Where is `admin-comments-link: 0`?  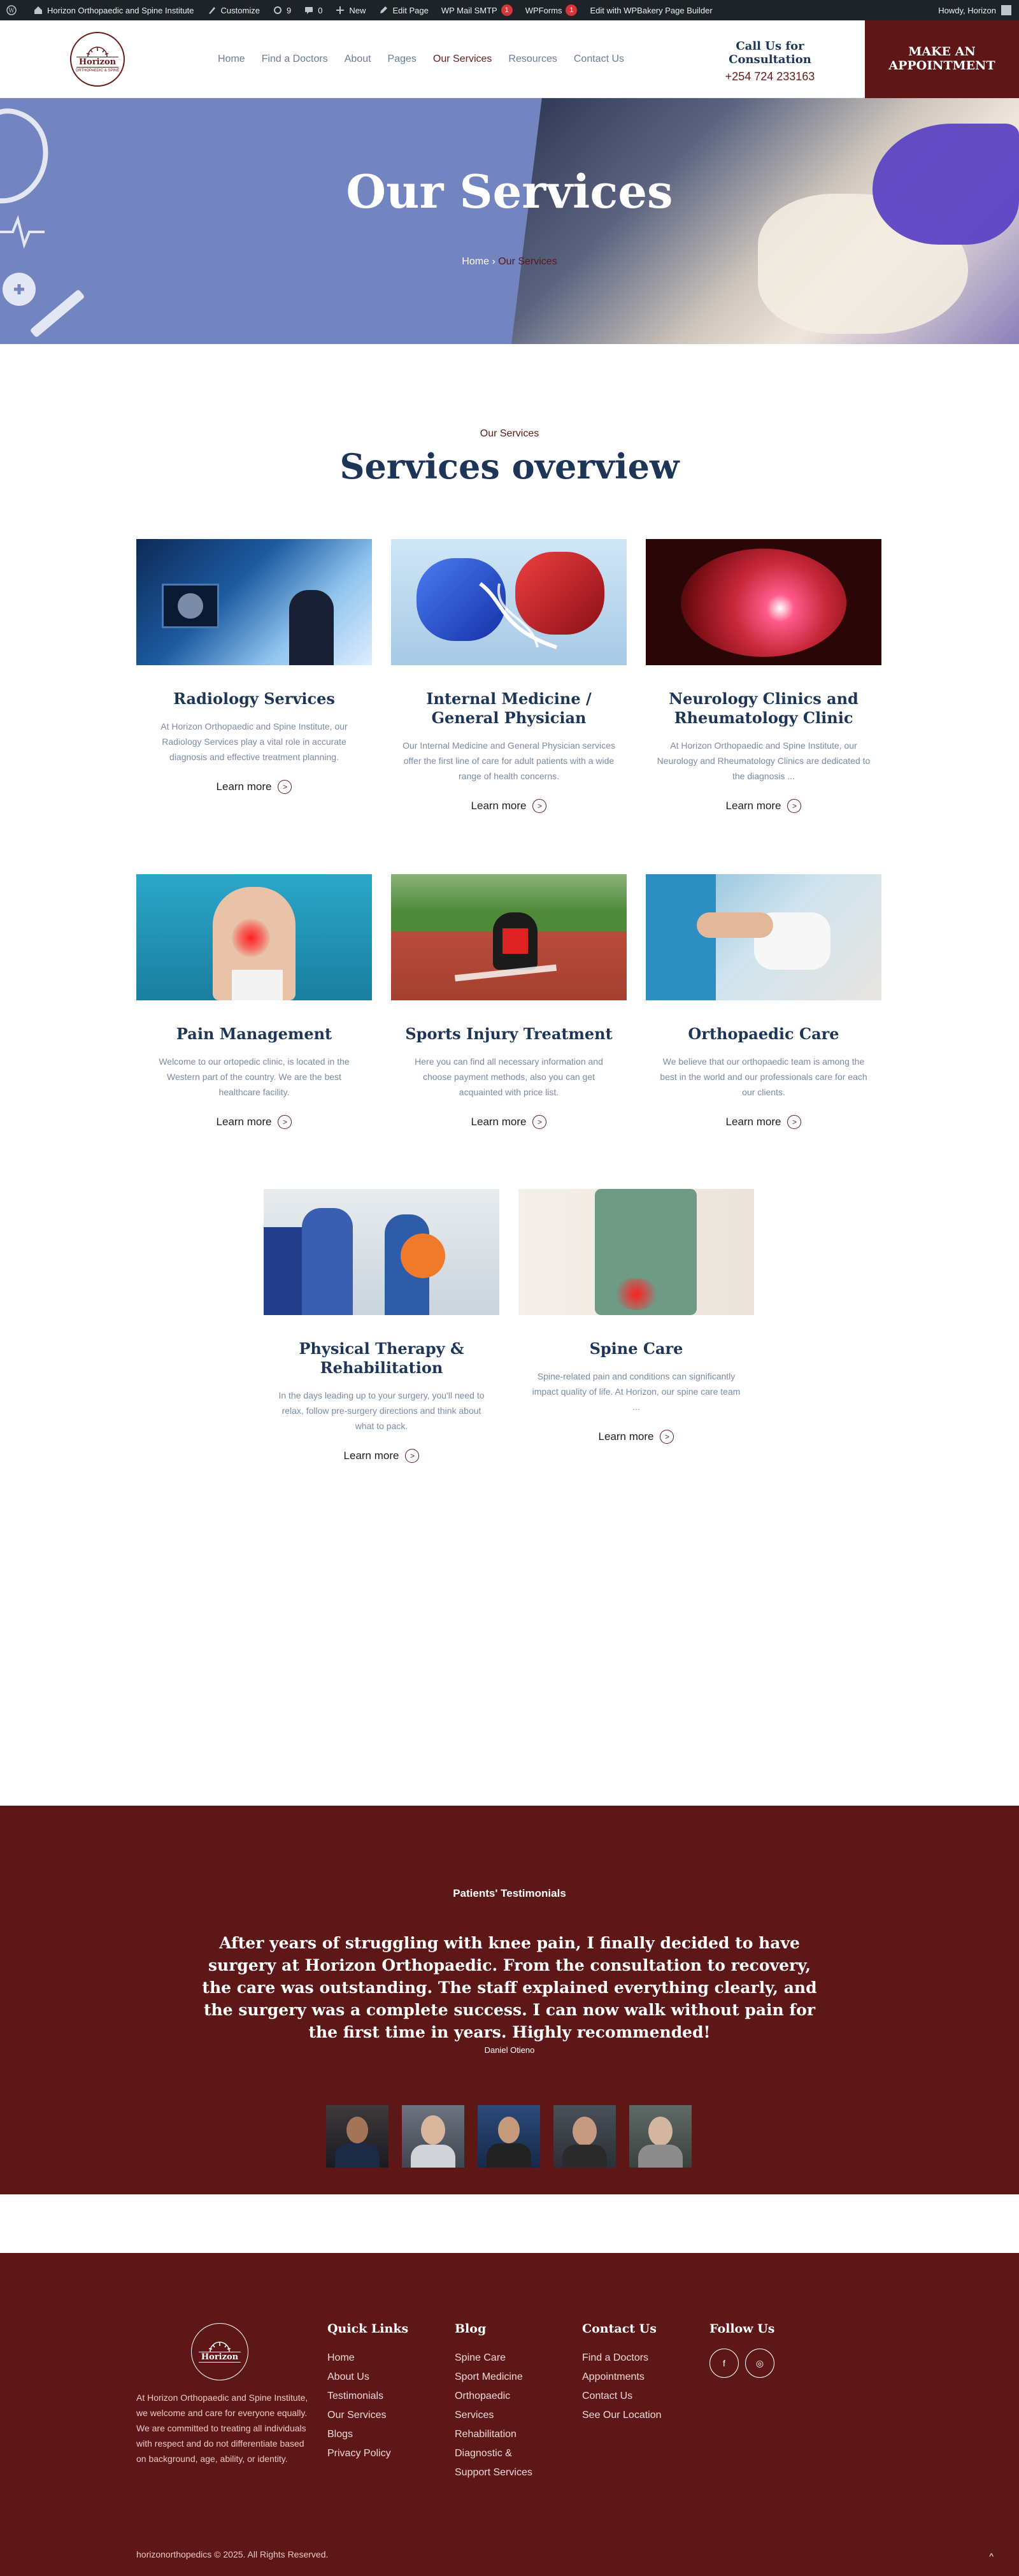
admin-comments-link: 0 is located at coordinates (313, 10).